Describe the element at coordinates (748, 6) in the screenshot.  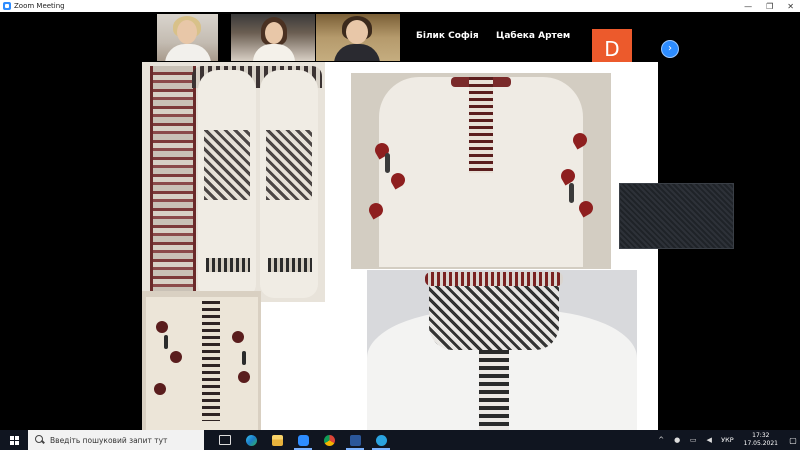
I see `minimize-button: —` at that location.